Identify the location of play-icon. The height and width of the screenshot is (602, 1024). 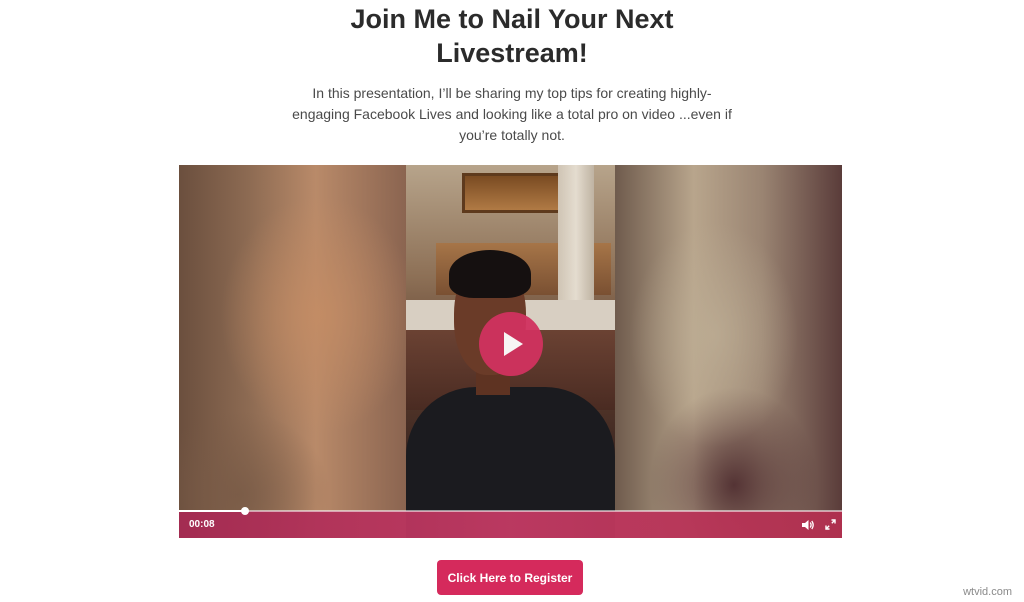
(513, 344).